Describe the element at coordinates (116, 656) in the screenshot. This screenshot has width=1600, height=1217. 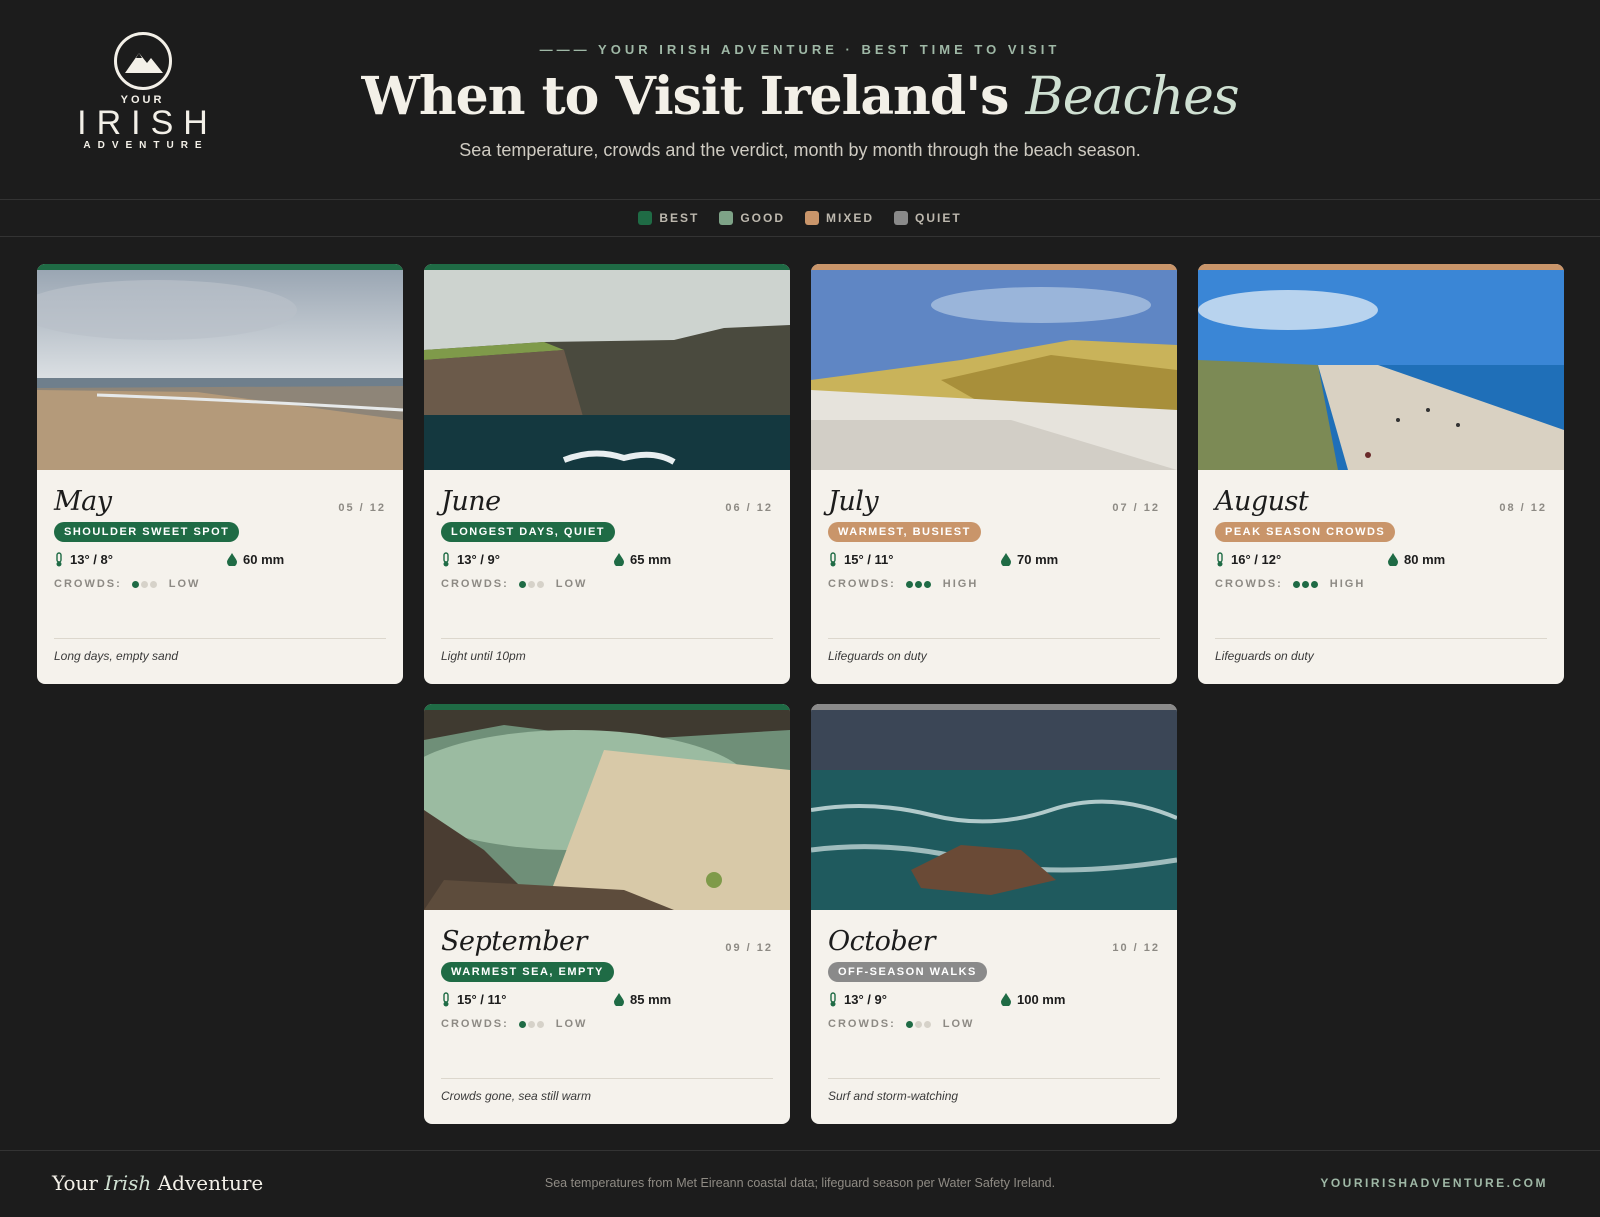
I see `card-note: Long days, empty sand` at that location.